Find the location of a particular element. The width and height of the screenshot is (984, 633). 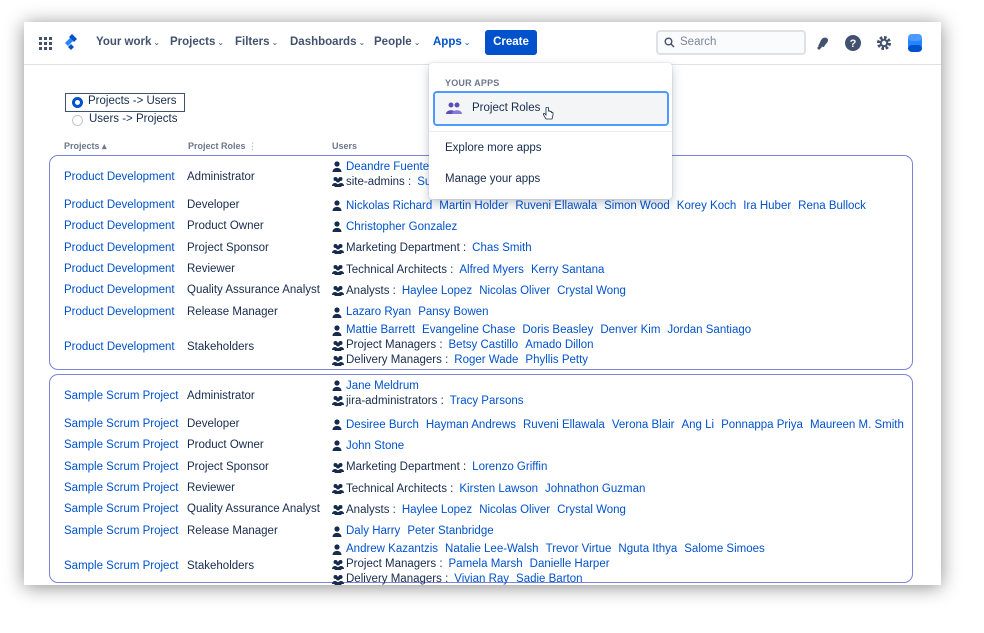

user-link: Chas Smith is located at coordinates (501, 248).